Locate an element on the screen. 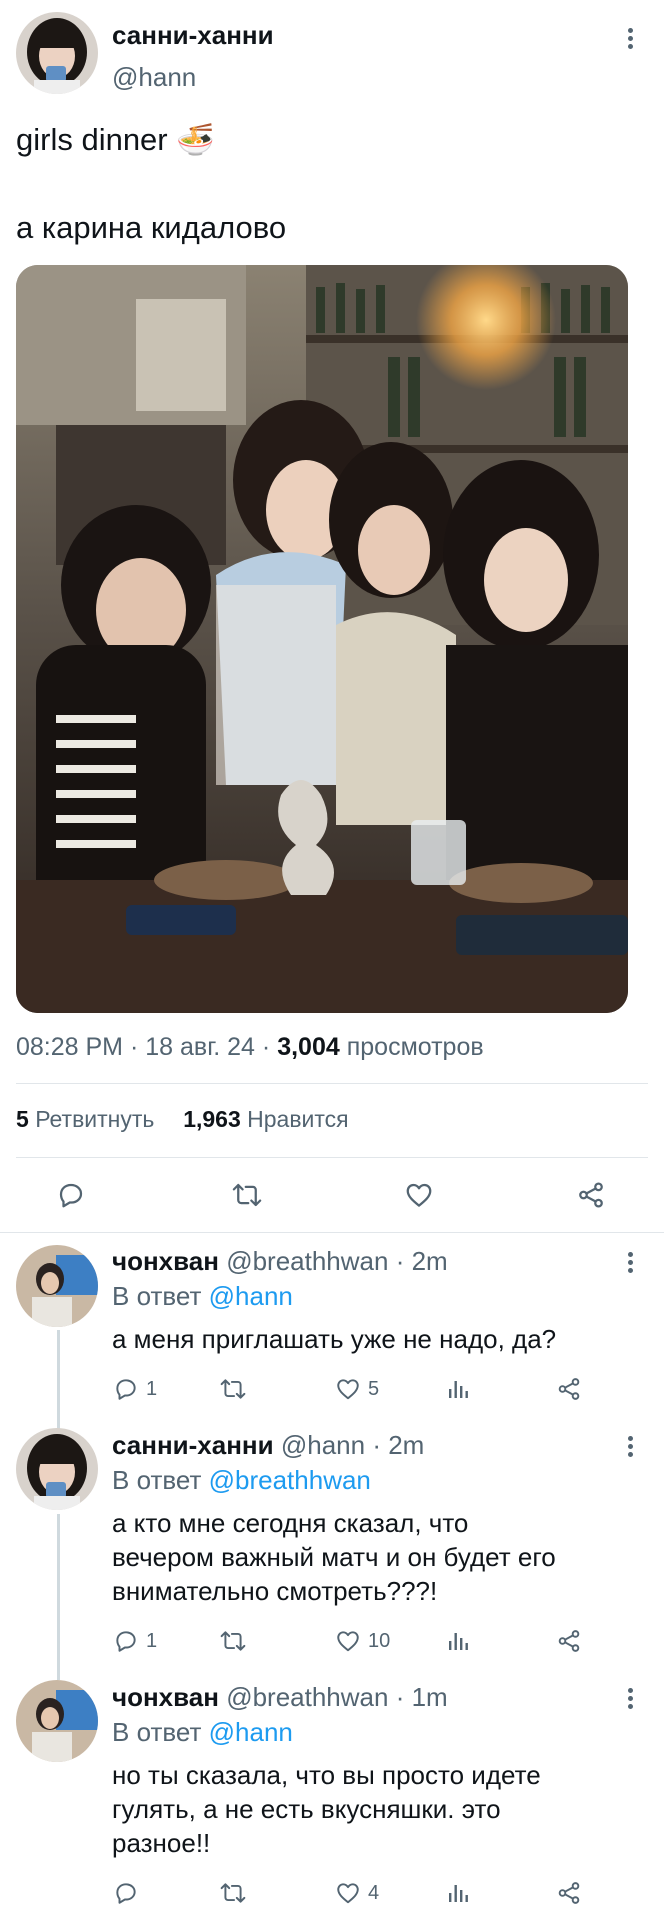 This screenshot has height=1920, width=664. tweet-stats: 5 Ретвитнуть 1,963 Нравится is located at coordinates (182, 1119).